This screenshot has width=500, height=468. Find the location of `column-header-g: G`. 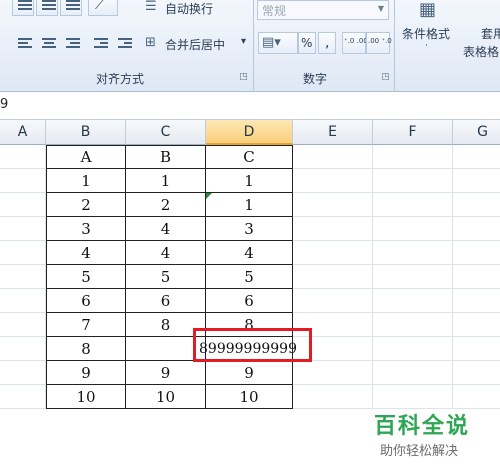

column-header-g: G is located at coordinates (476, 132).